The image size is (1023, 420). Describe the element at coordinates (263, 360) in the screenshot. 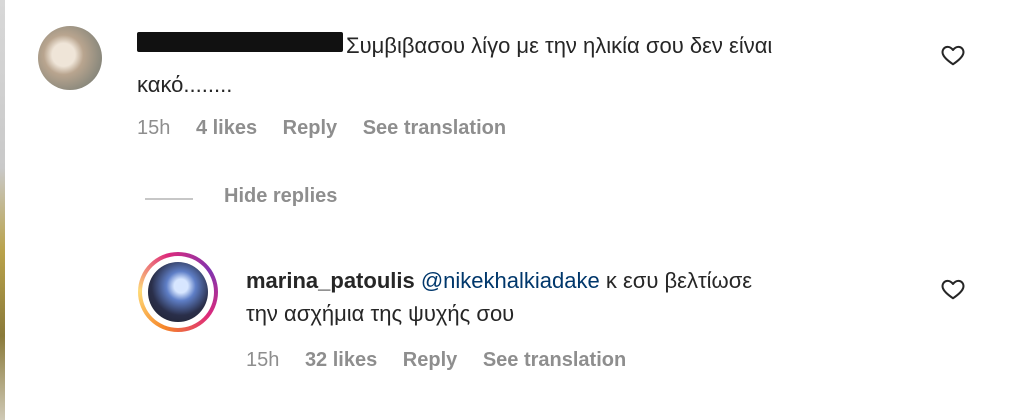

I see `reply-time: 15h` at that location.